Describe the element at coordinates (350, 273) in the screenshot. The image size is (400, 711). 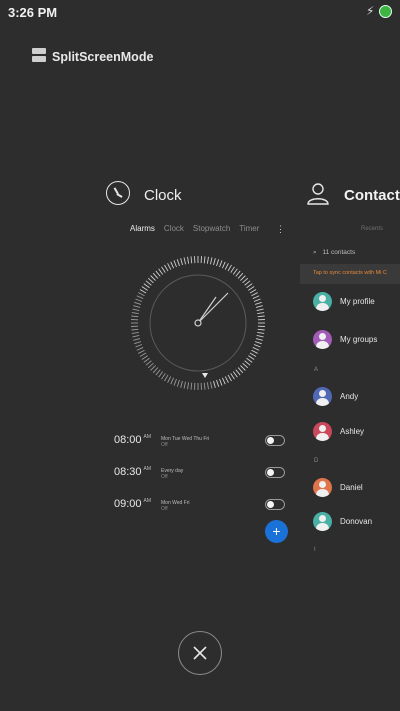
I see `sync-banner-text: Tap to sync contacts with Mi C` at that location.